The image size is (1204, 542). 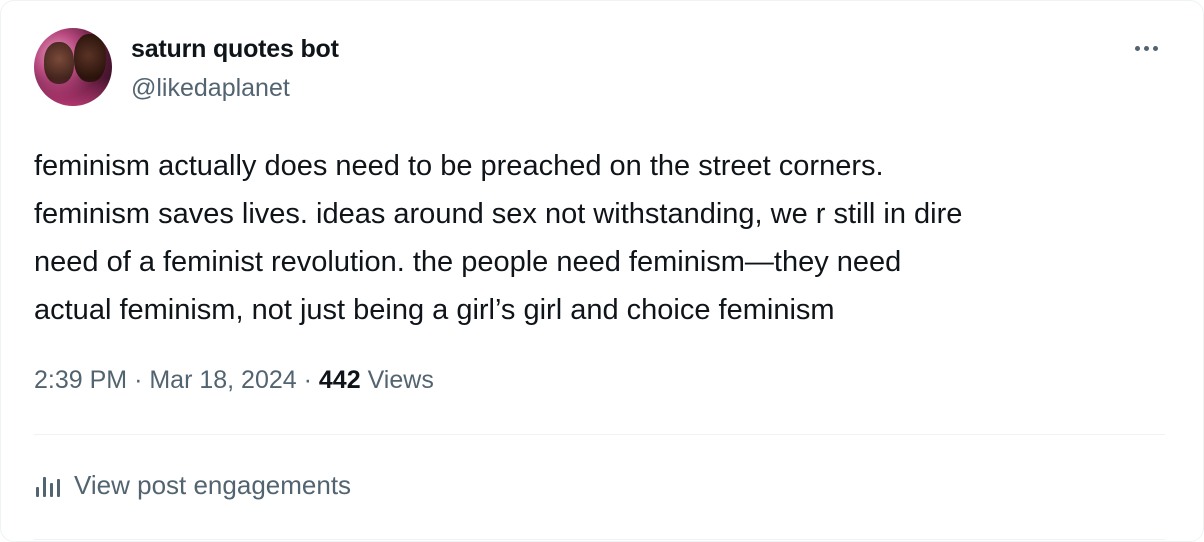 What do you see at coordinates (400, 380) in the screenshot?
I see `views-label: Views` at bounding box center [400, 380].